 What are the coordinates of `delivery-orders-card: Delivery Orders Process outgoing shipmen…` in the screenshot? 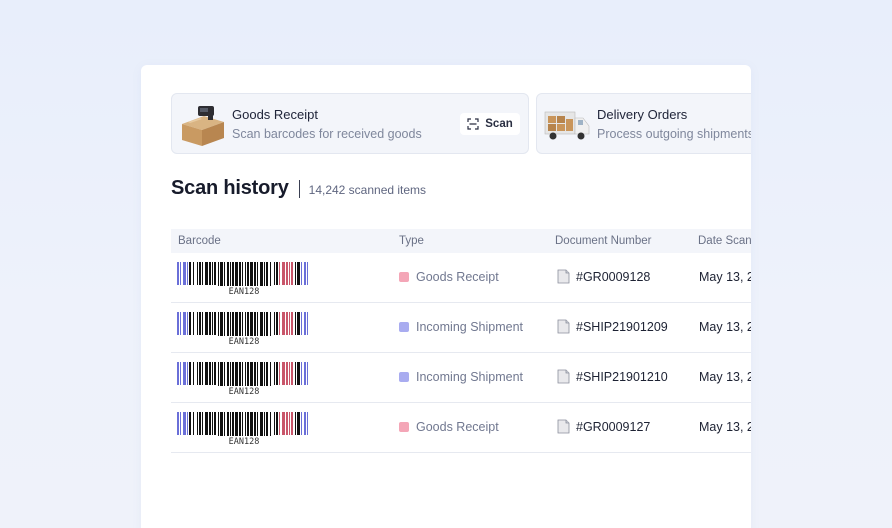 It's located at (643, 123).